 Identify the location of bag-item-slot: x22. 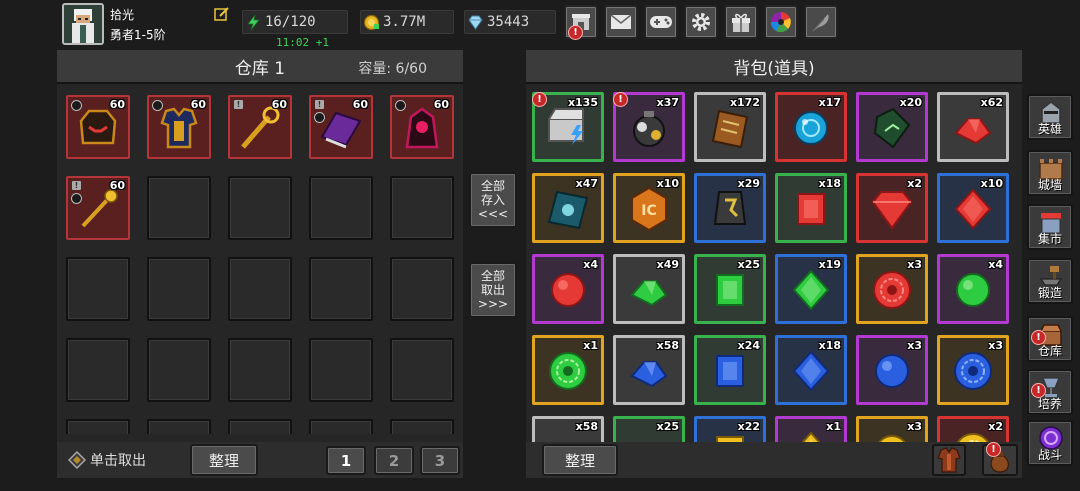
(730, 429).